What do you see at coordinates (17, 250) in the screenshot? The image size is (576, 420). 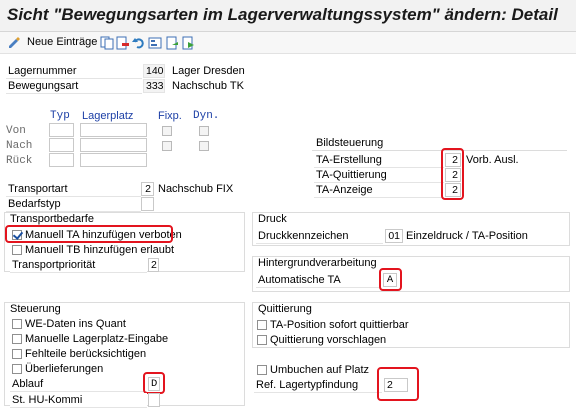 I see `manual-tb-allowed-checkbox` at bounding box center [17, 250].